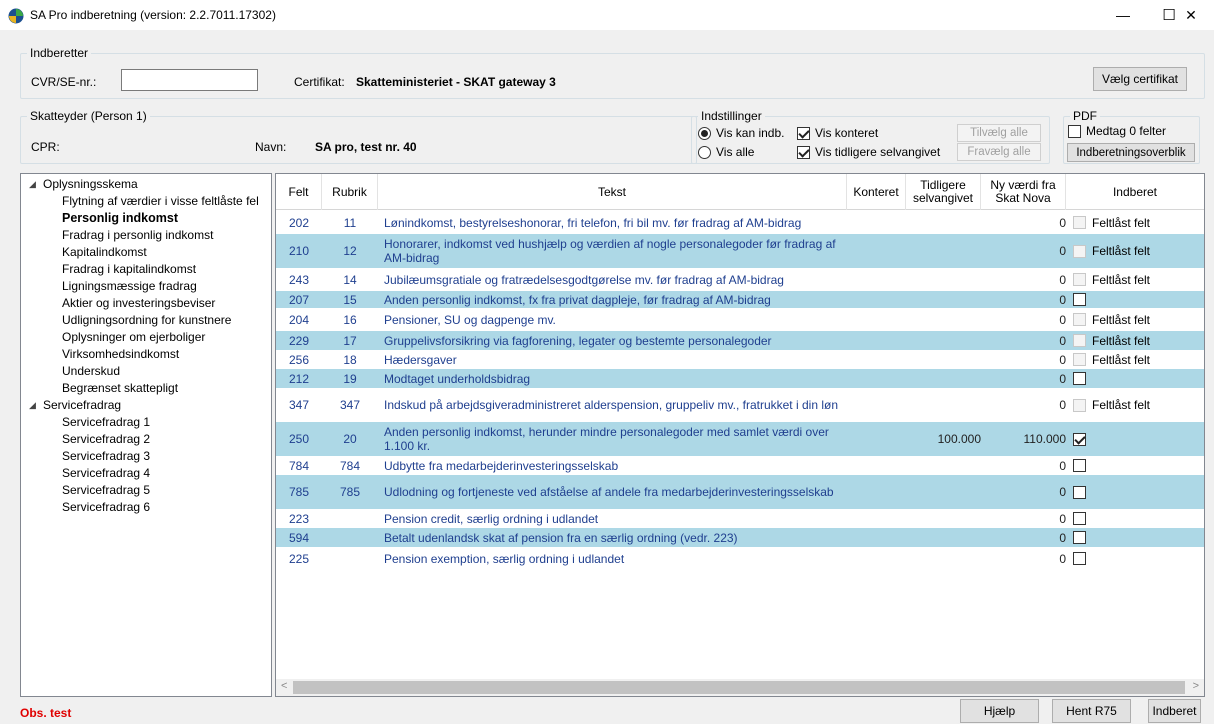 The image size is (1214, 724). Describe the element at coordinates (803, 152) in the screenshot. I see `chk-show-previous-box` at that location.